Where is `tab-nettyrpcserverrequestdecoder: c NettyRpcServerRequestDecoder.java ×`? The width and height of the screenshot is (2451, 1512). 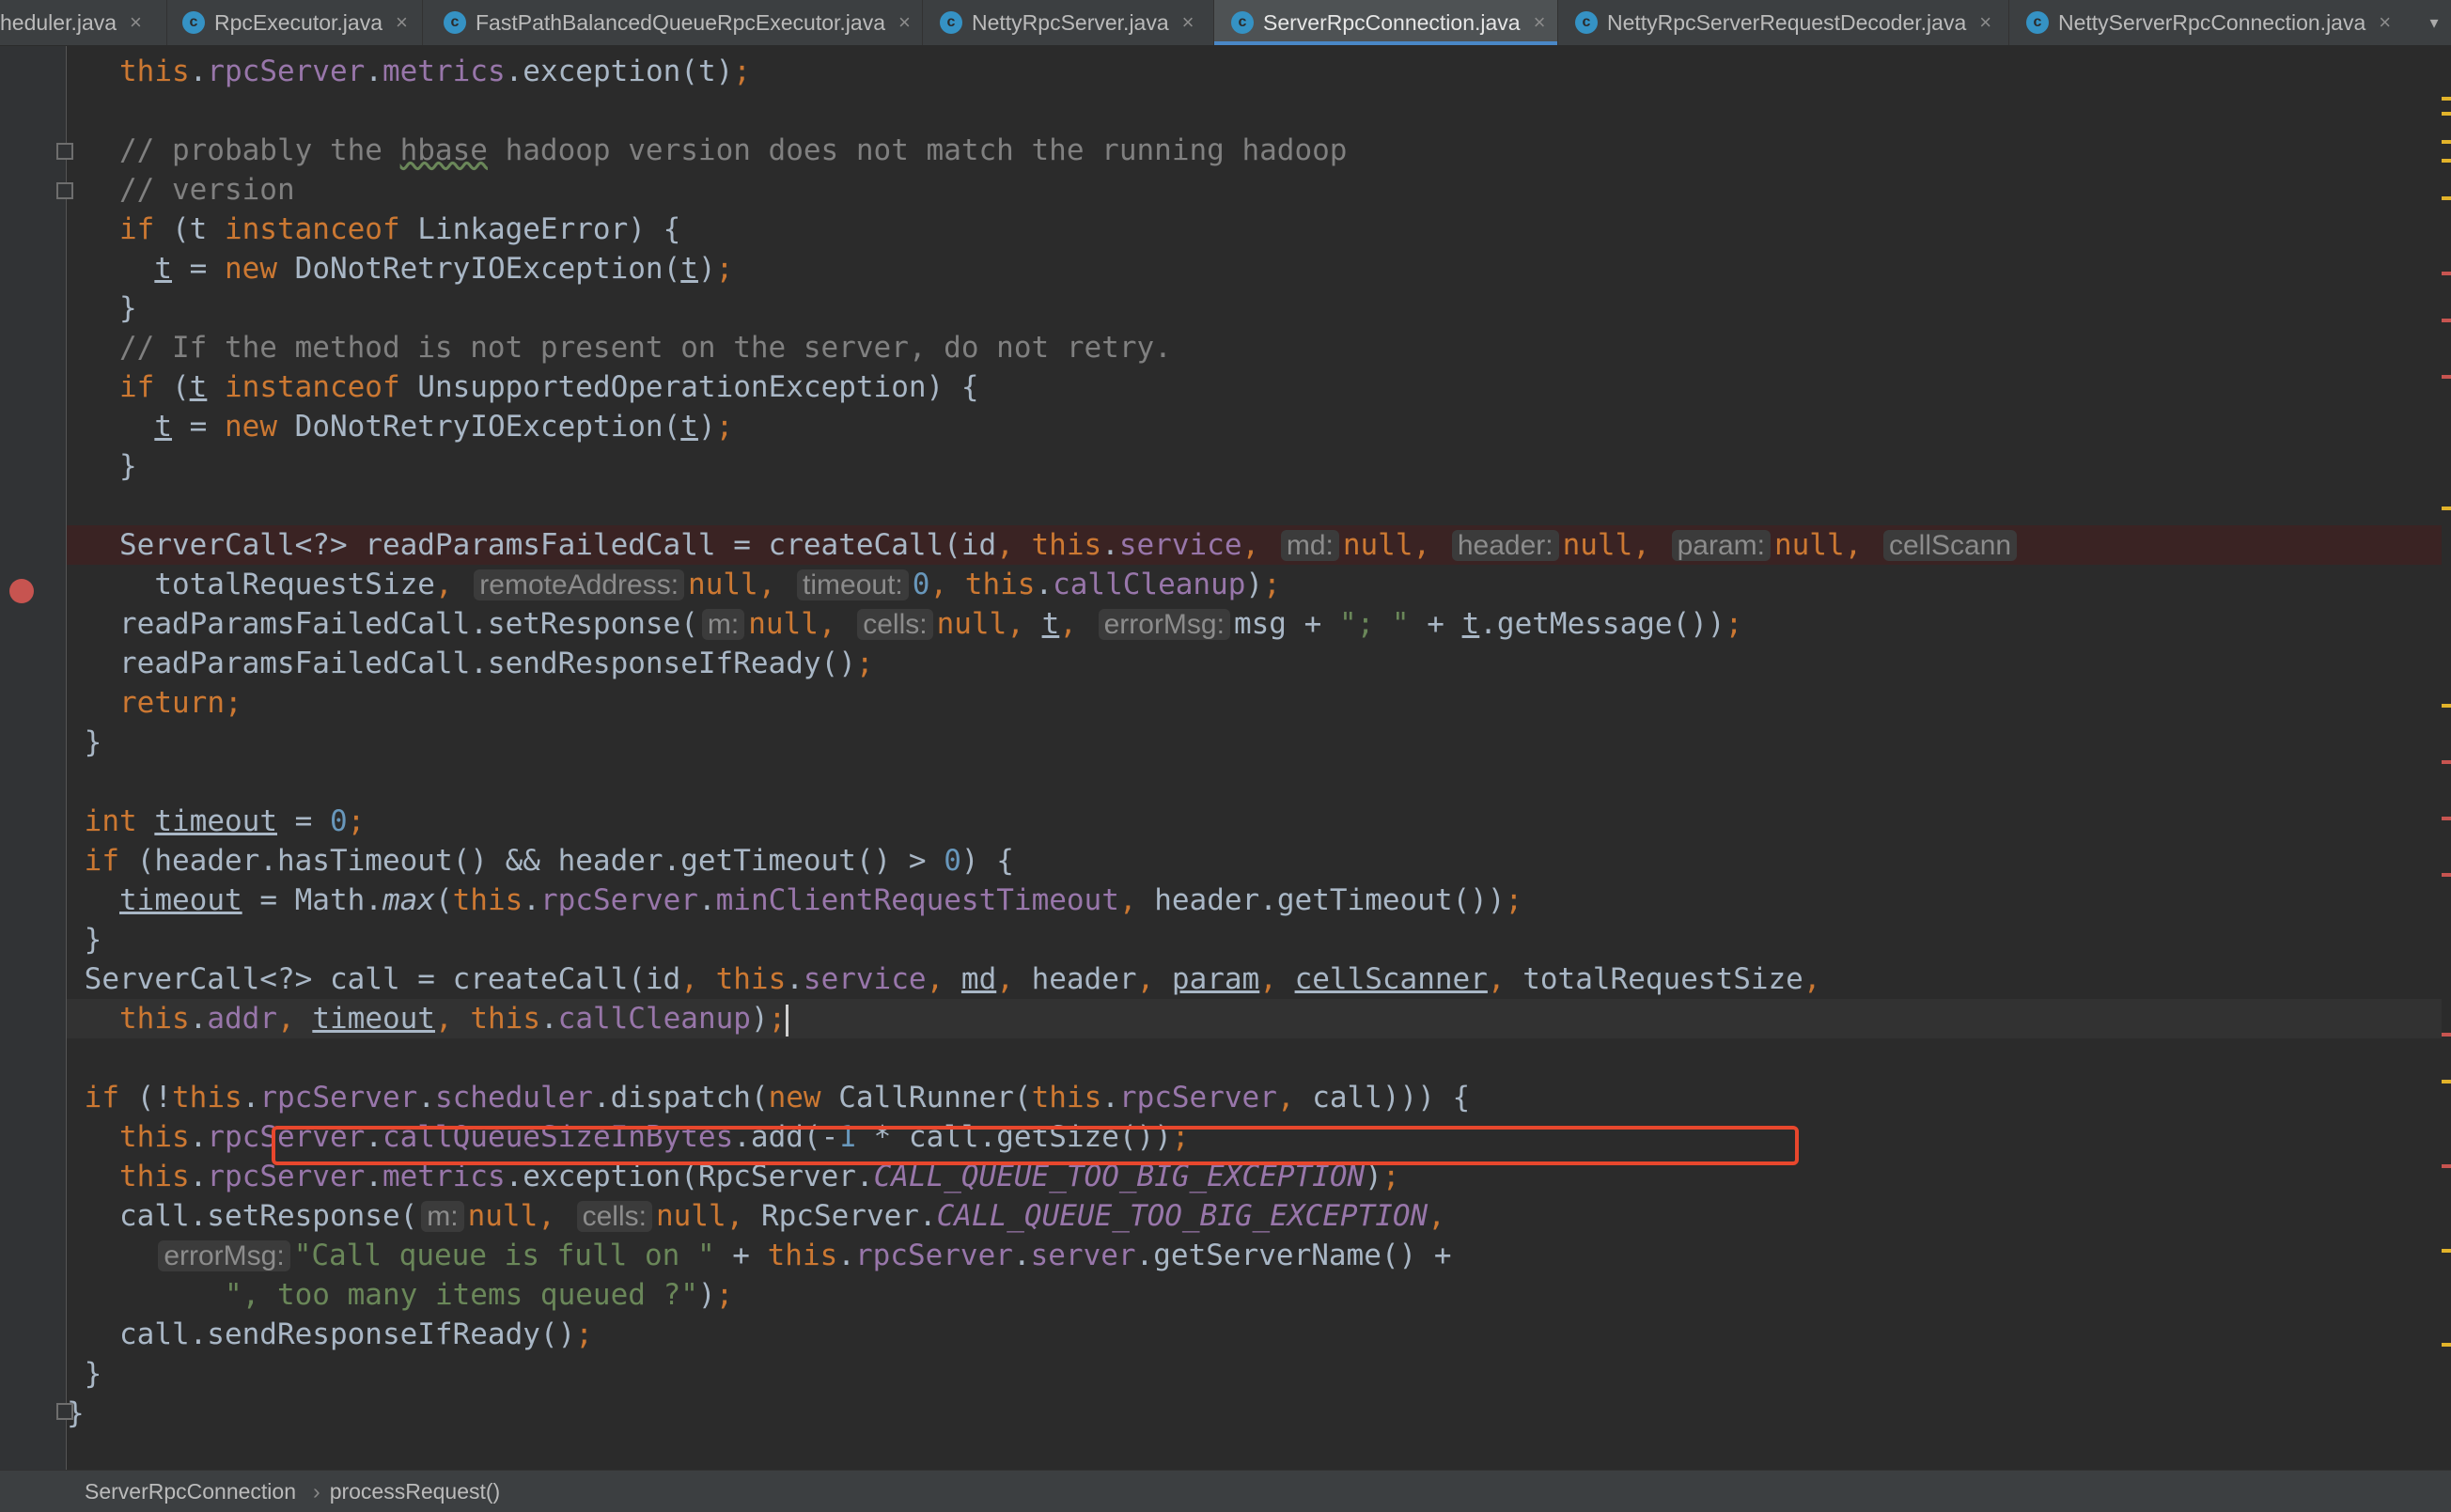
tab-nettyrpcserverrequestdecoder: c NettyRpcServerRequestDecoder.java × is located at coordinates (1783, 22).